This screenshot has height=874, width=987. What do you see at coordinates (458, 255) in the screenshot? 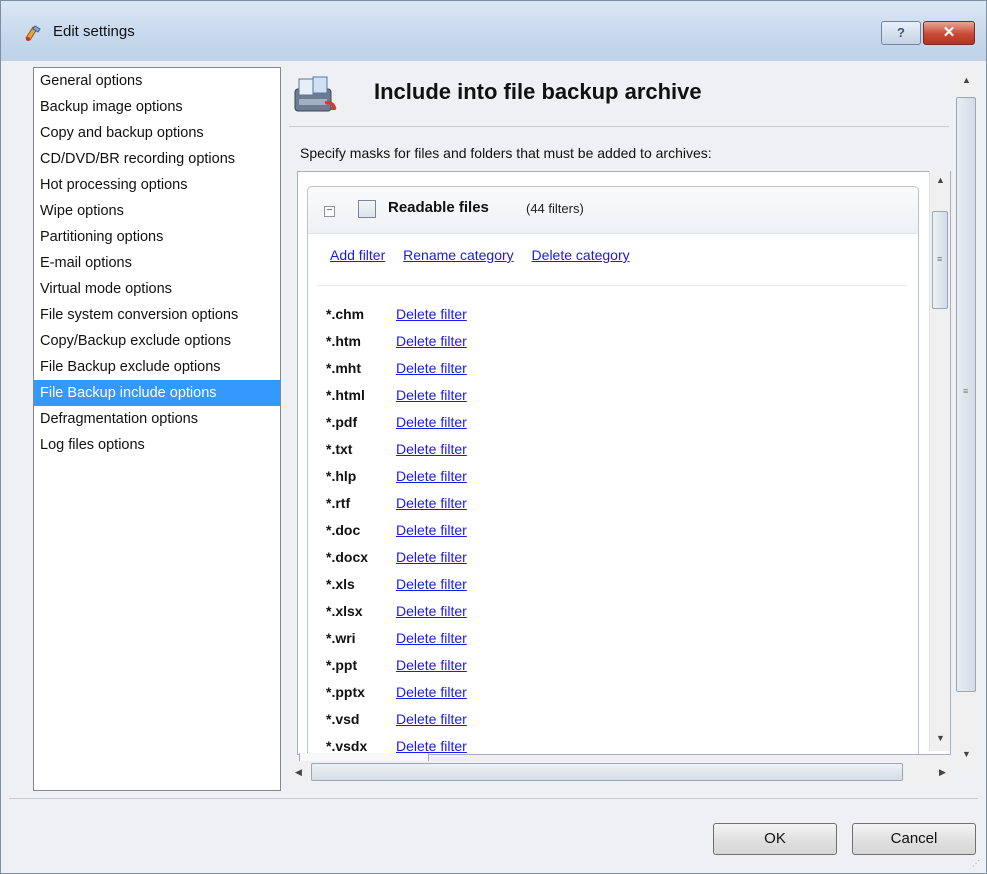
I see `rename-category-link: Rename category` at bounding box center [458, 255].